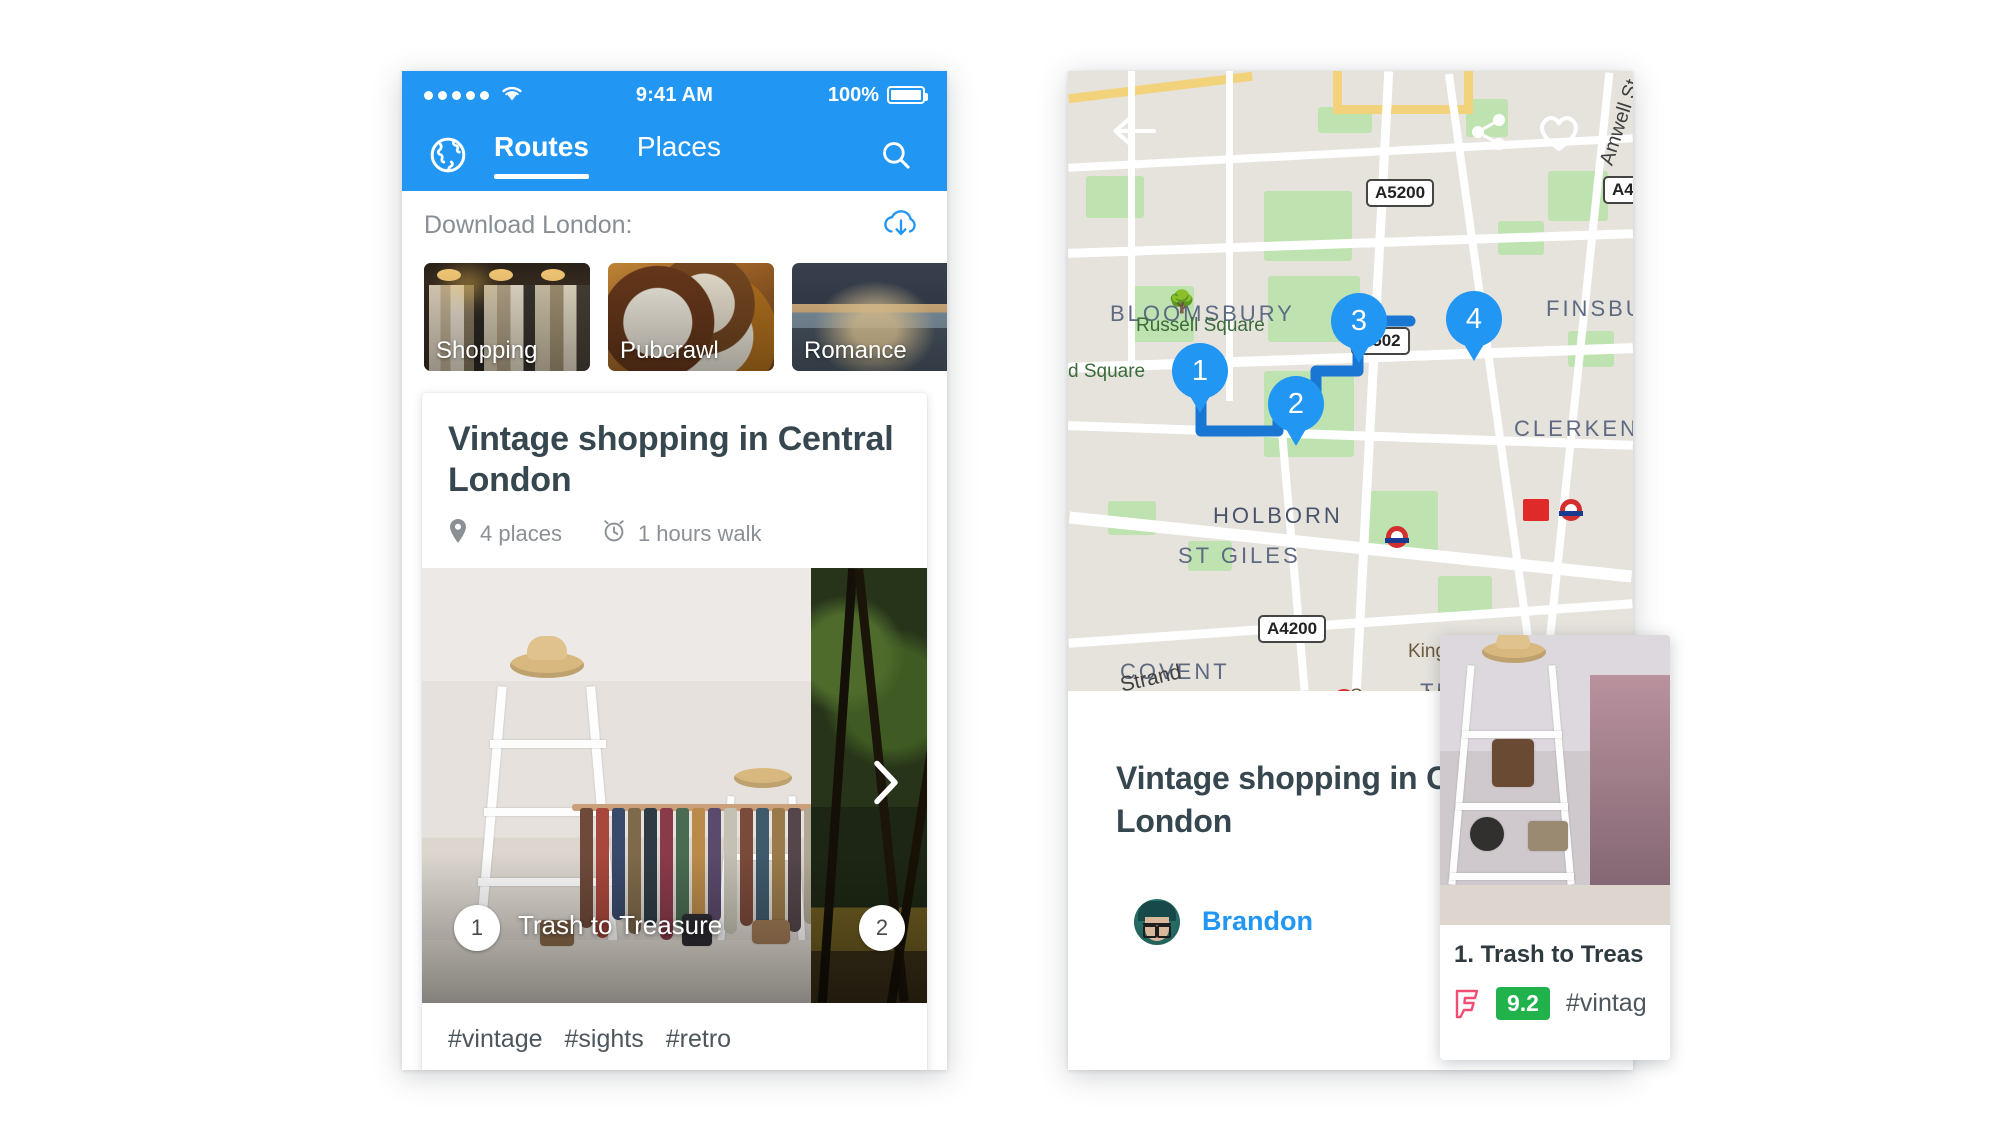 This screenshot has height=1124, width=2000. Describe the element at coordinates (855, 350) in the screenshot. I see `category-label: Romance` at that location.